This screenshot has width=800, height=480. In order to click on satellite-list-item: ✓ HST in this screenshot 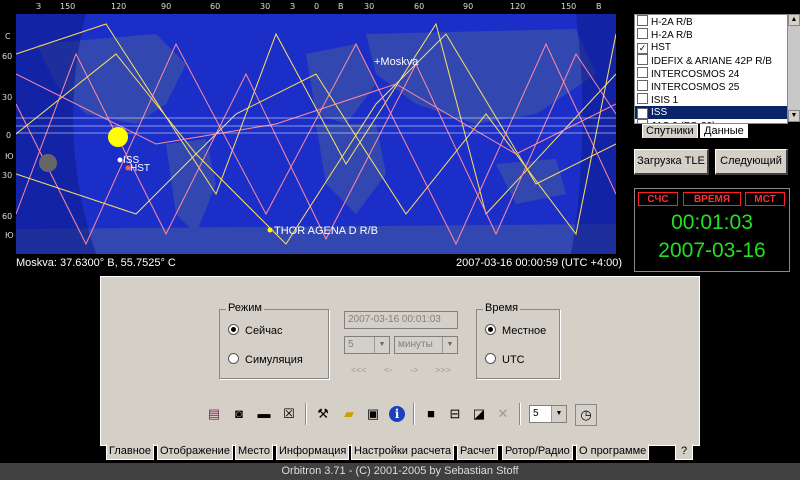, I will do `click(711, 47)`.